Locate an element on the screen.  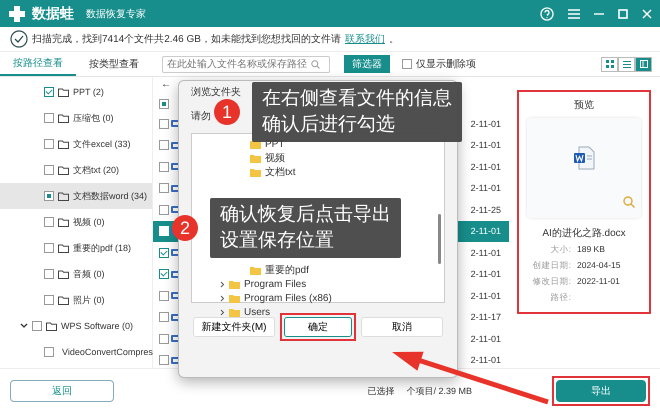
folder-name: VideoConvertCompres is located at coordinates (107, 352).